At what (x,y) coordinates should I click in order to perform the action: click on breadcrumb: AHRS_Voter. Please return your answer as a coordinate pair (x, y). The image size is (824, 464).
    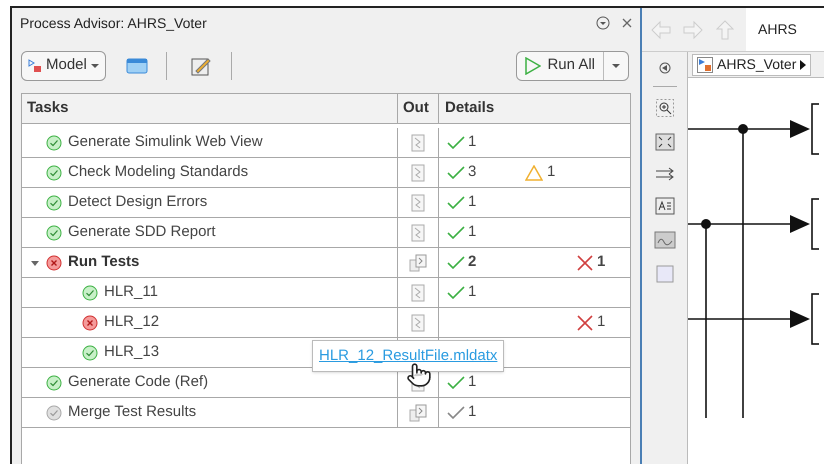
    Looking at the image, I should click on (752, 65).